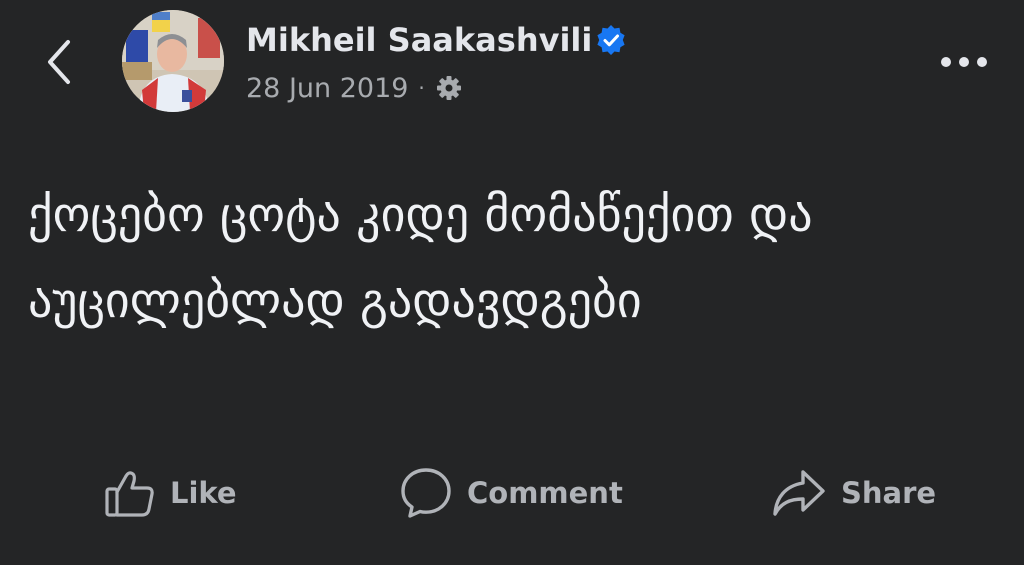 This screenshot has width=1024, height=565. What do you see at coordinates (203, 493) in the screenshot?
I see `like-label: Like` at bounding box center [203, 493].